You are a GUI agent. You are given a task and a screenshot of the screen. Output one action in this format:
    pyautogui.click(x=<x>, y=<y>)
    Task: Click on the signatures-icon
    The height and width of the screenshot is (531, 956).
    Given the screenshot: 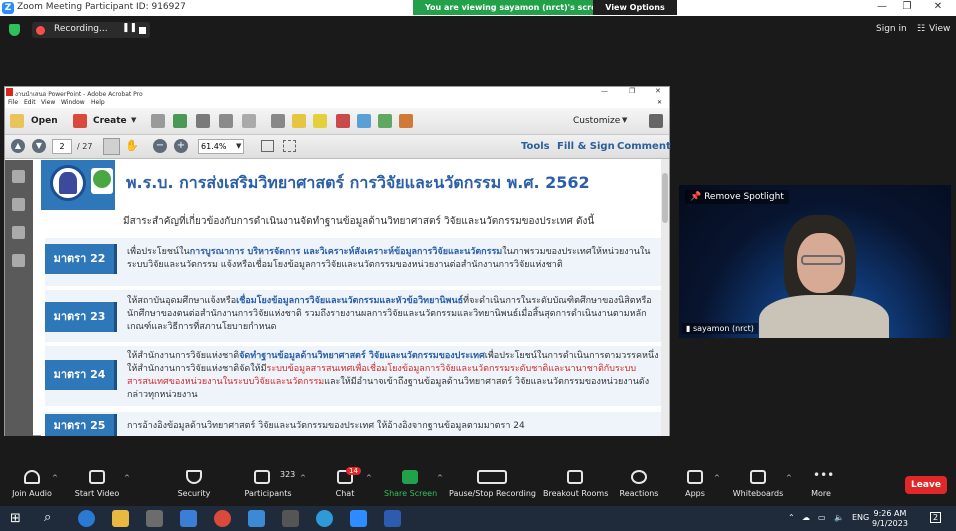 What is the action you would take?
    pyautogui.click(x=18, y=260)
    